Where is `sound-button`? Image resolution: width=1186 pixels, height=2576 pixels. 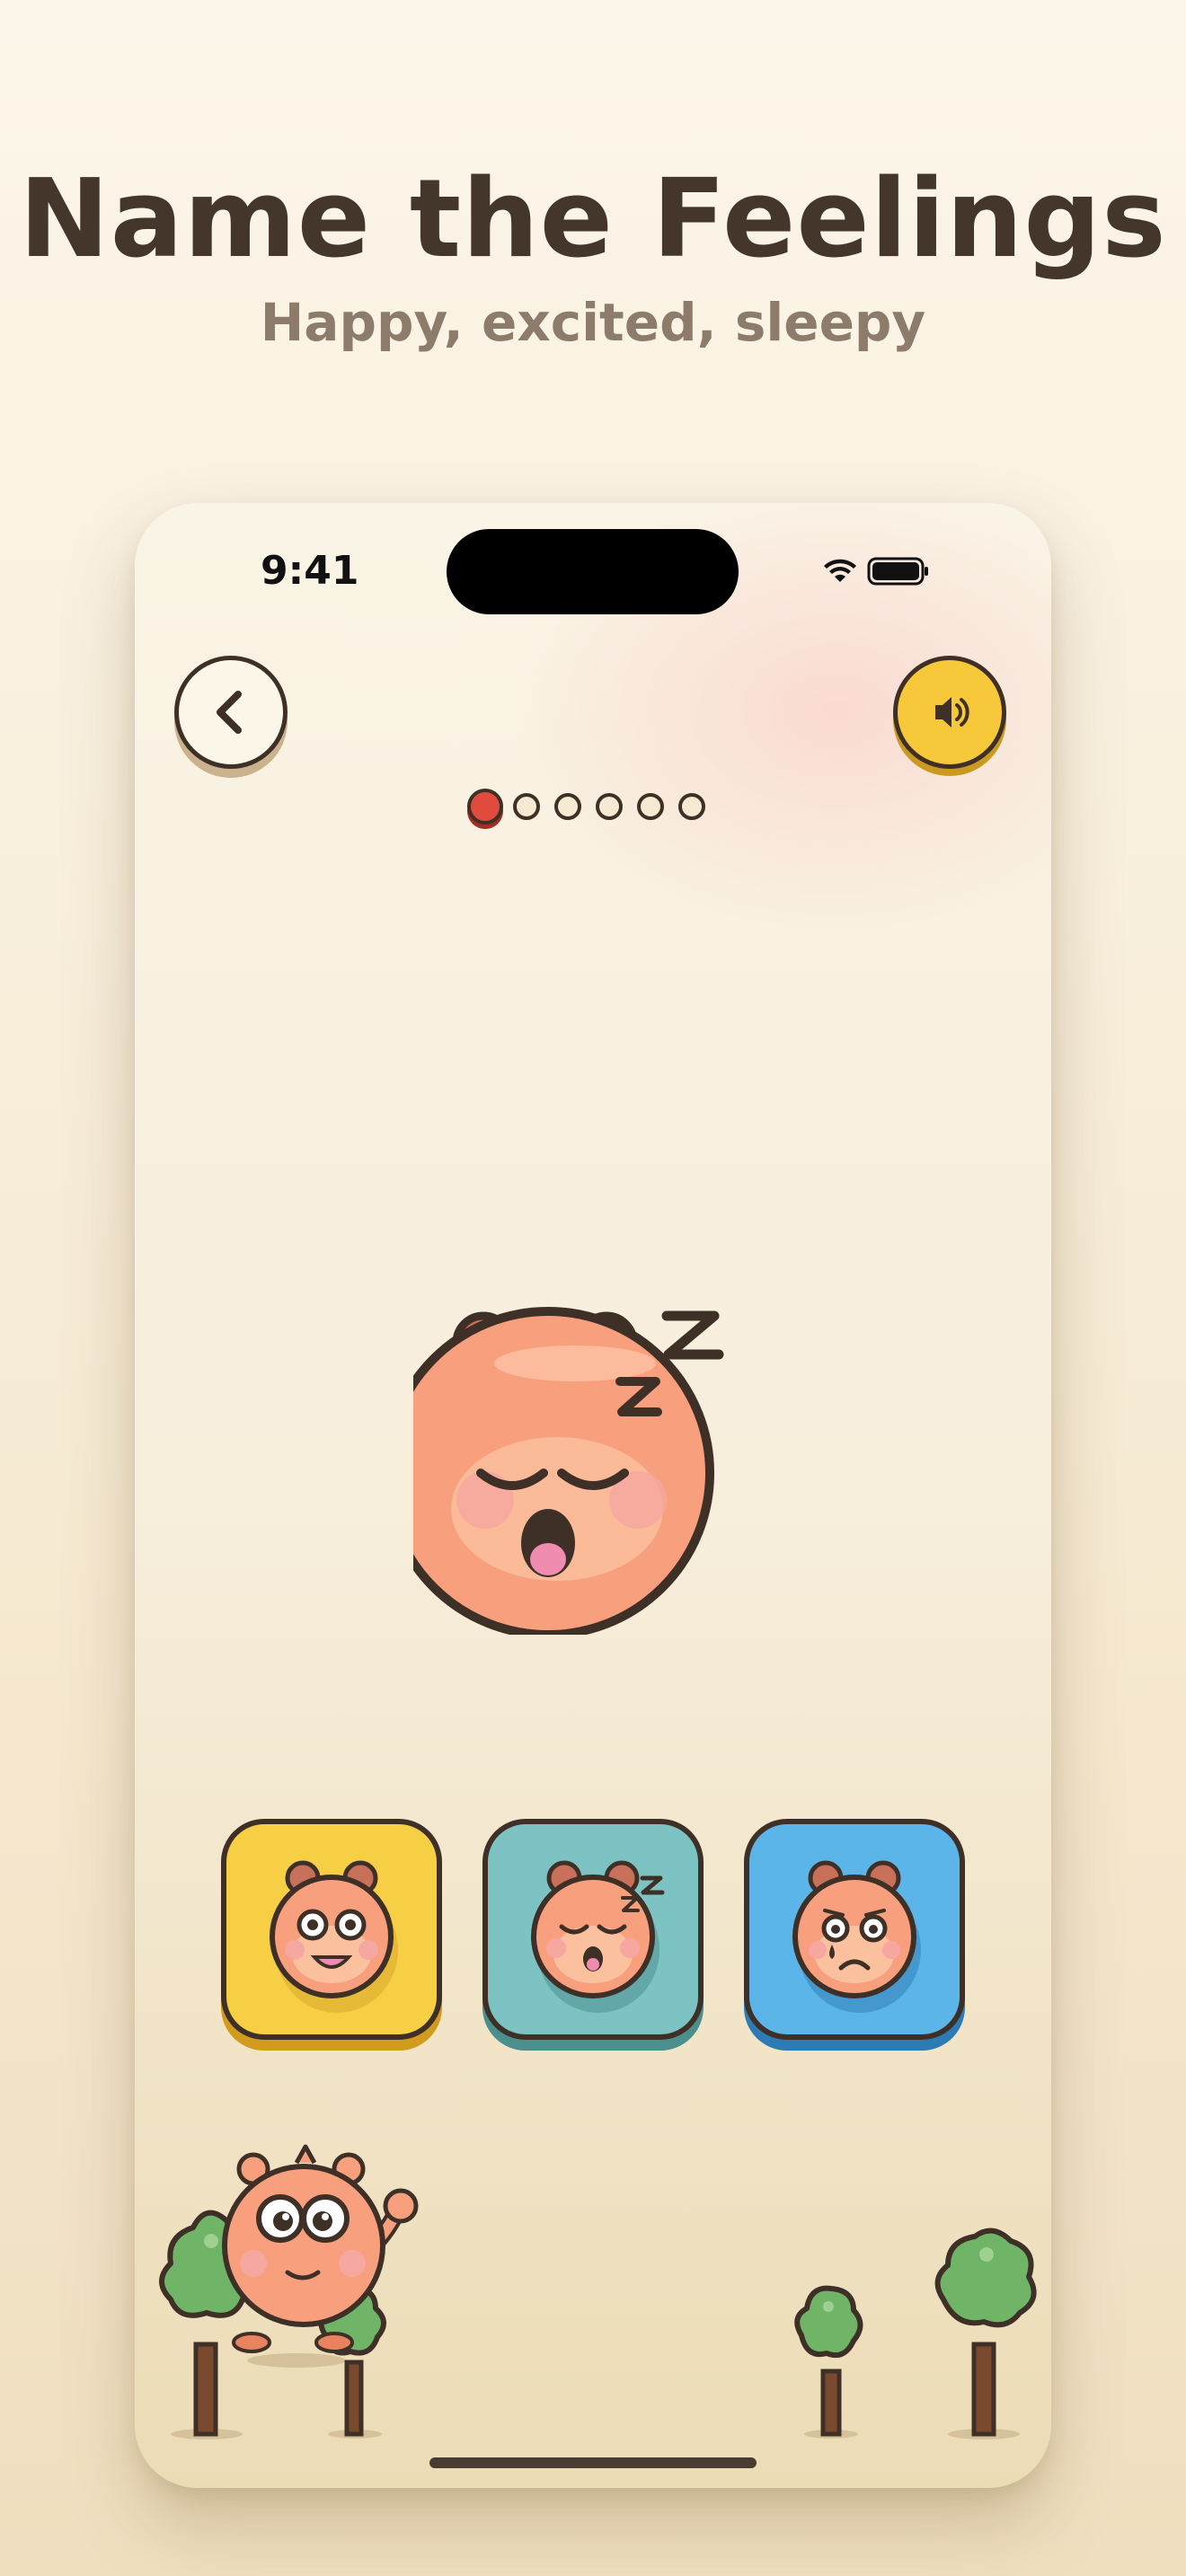
sound-button is located at coordinates (949, 712).